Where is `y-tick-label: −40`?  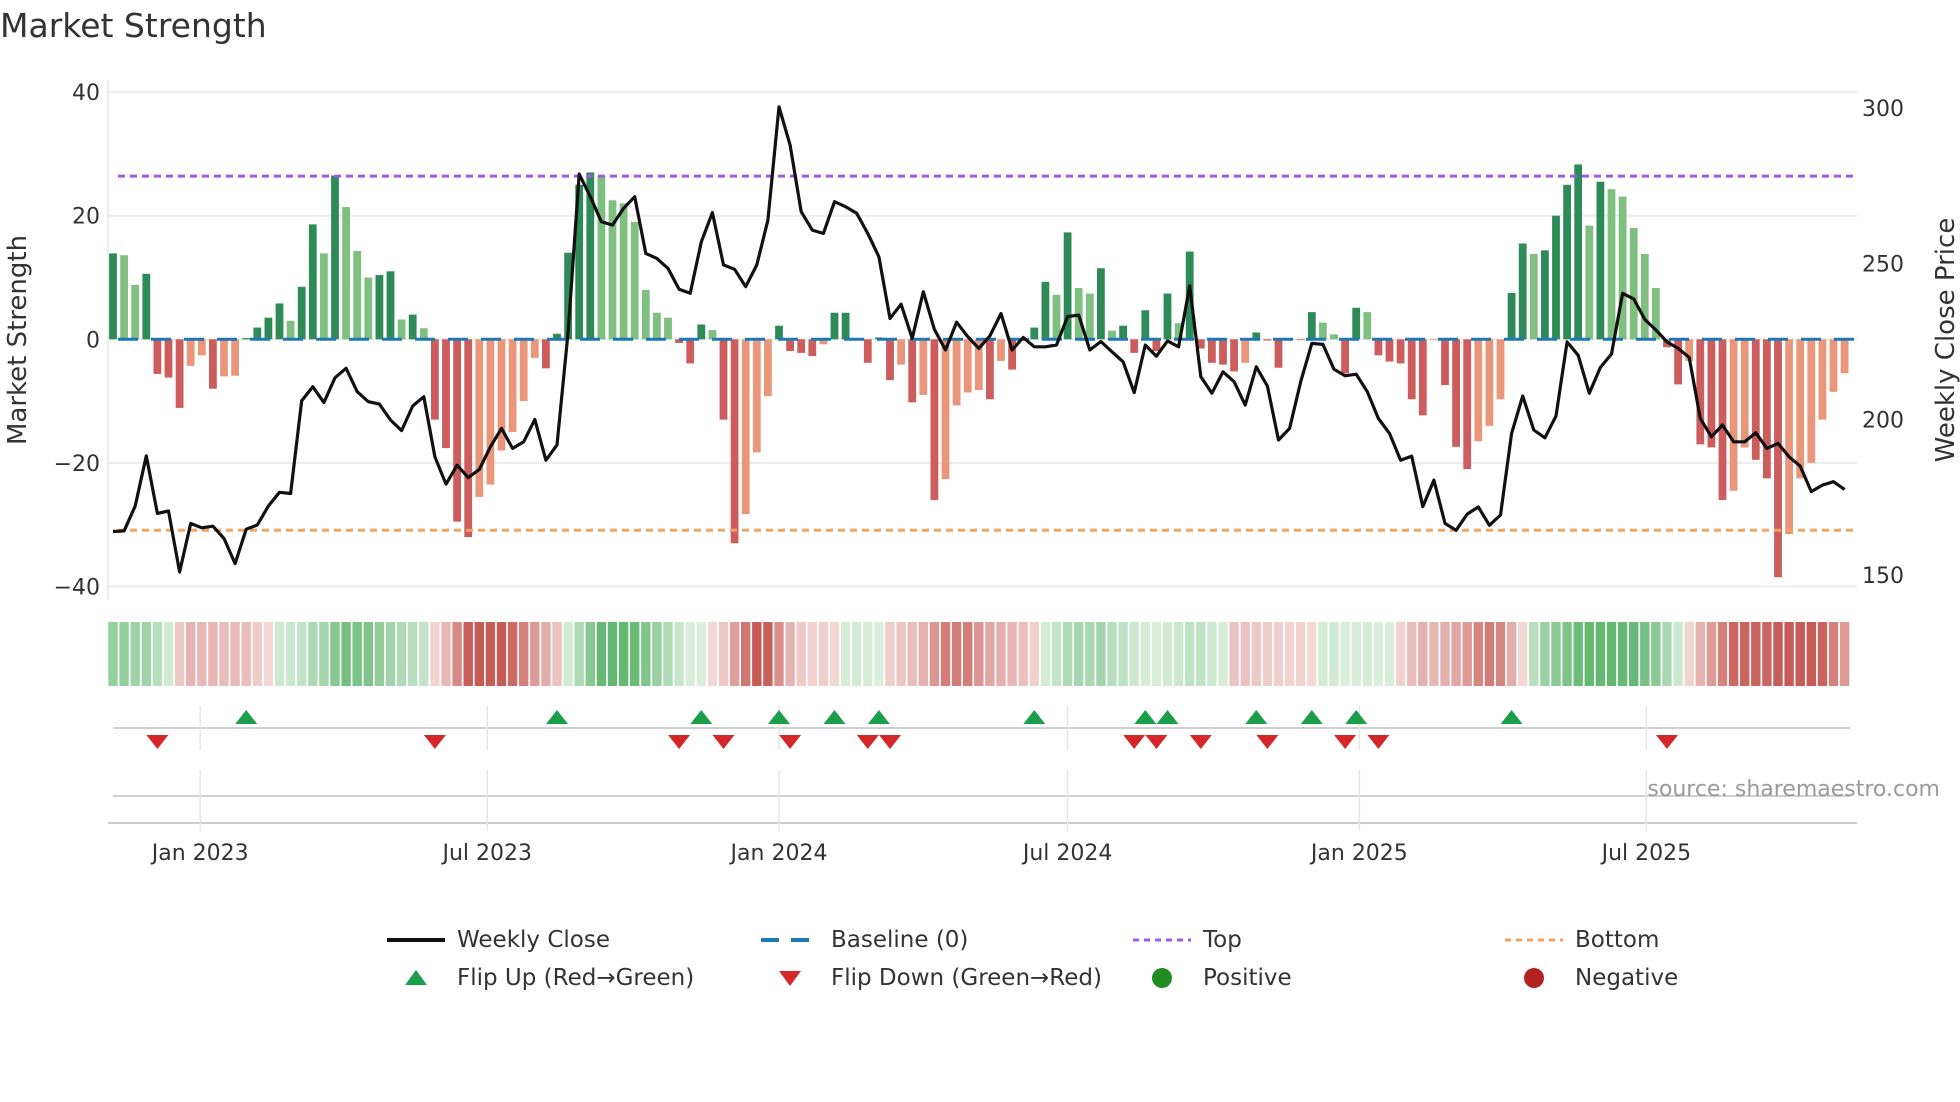
y-tick-label: −40 is located at coordinates (77, 588).